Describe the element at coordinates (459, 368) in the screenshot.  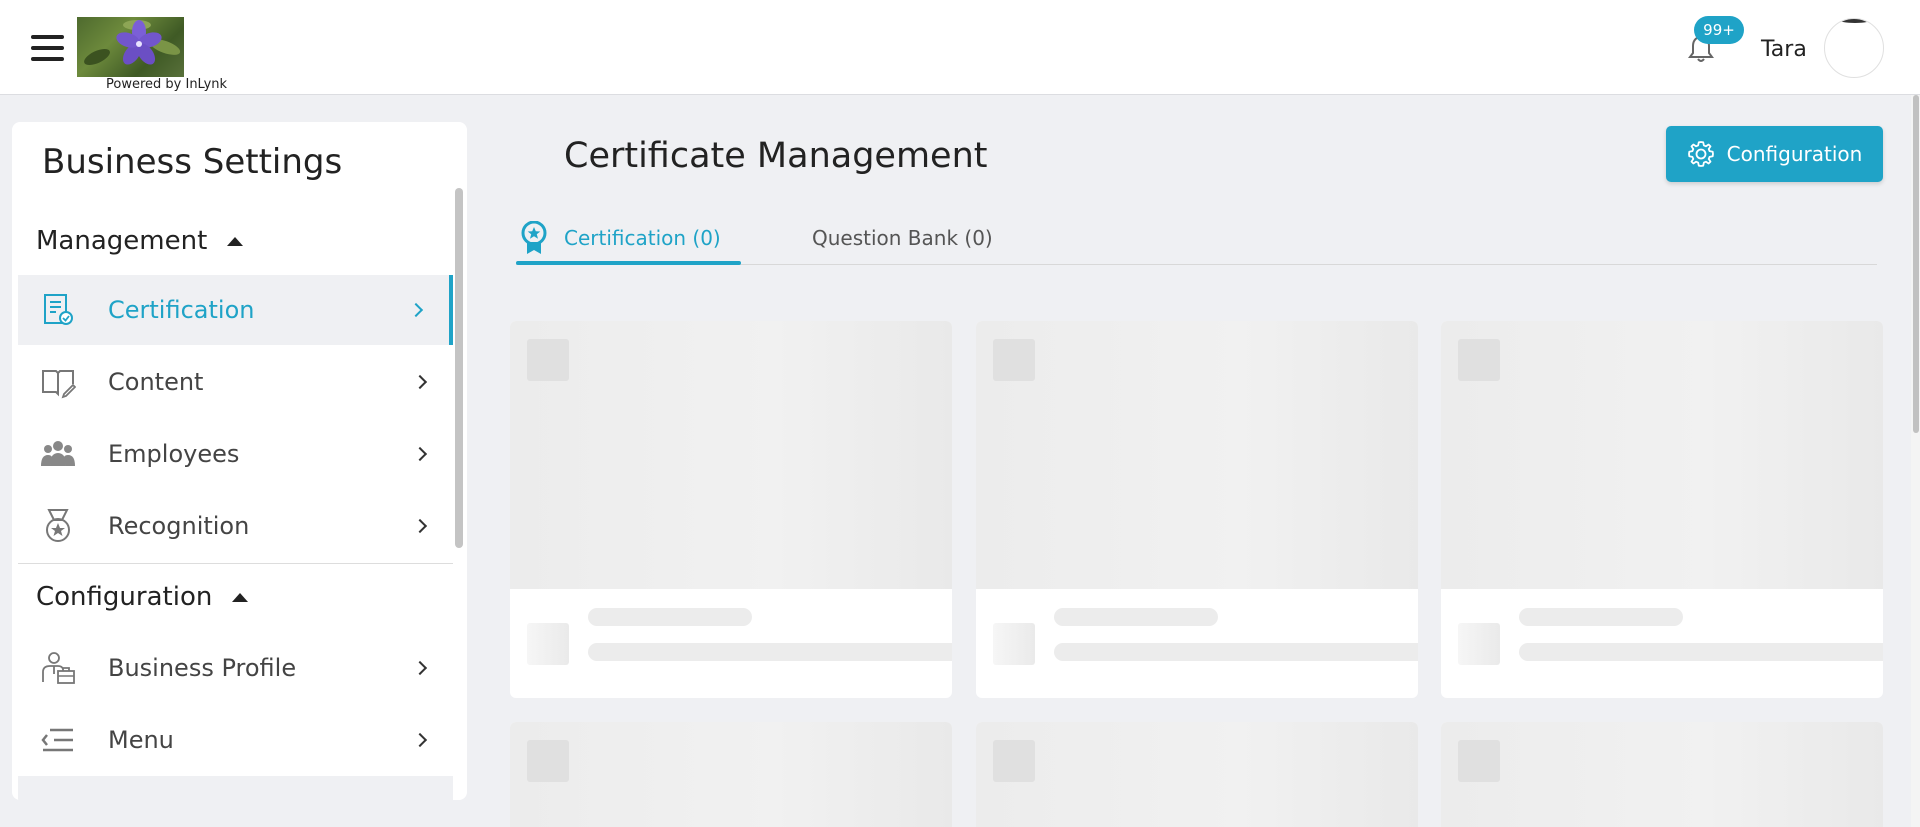
I see `sidebar-scrollbar` at that location.